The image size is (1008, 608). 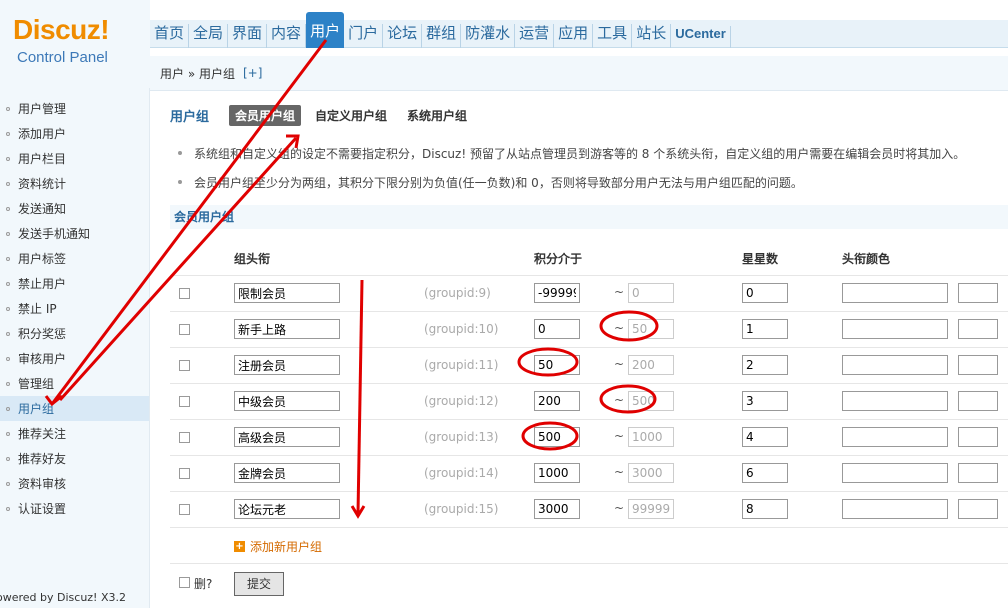 What do you see at coordinates (74, 258) in the screenshot?
I see `sidebar-item: 用户标签` at bounding box center [74, 258].